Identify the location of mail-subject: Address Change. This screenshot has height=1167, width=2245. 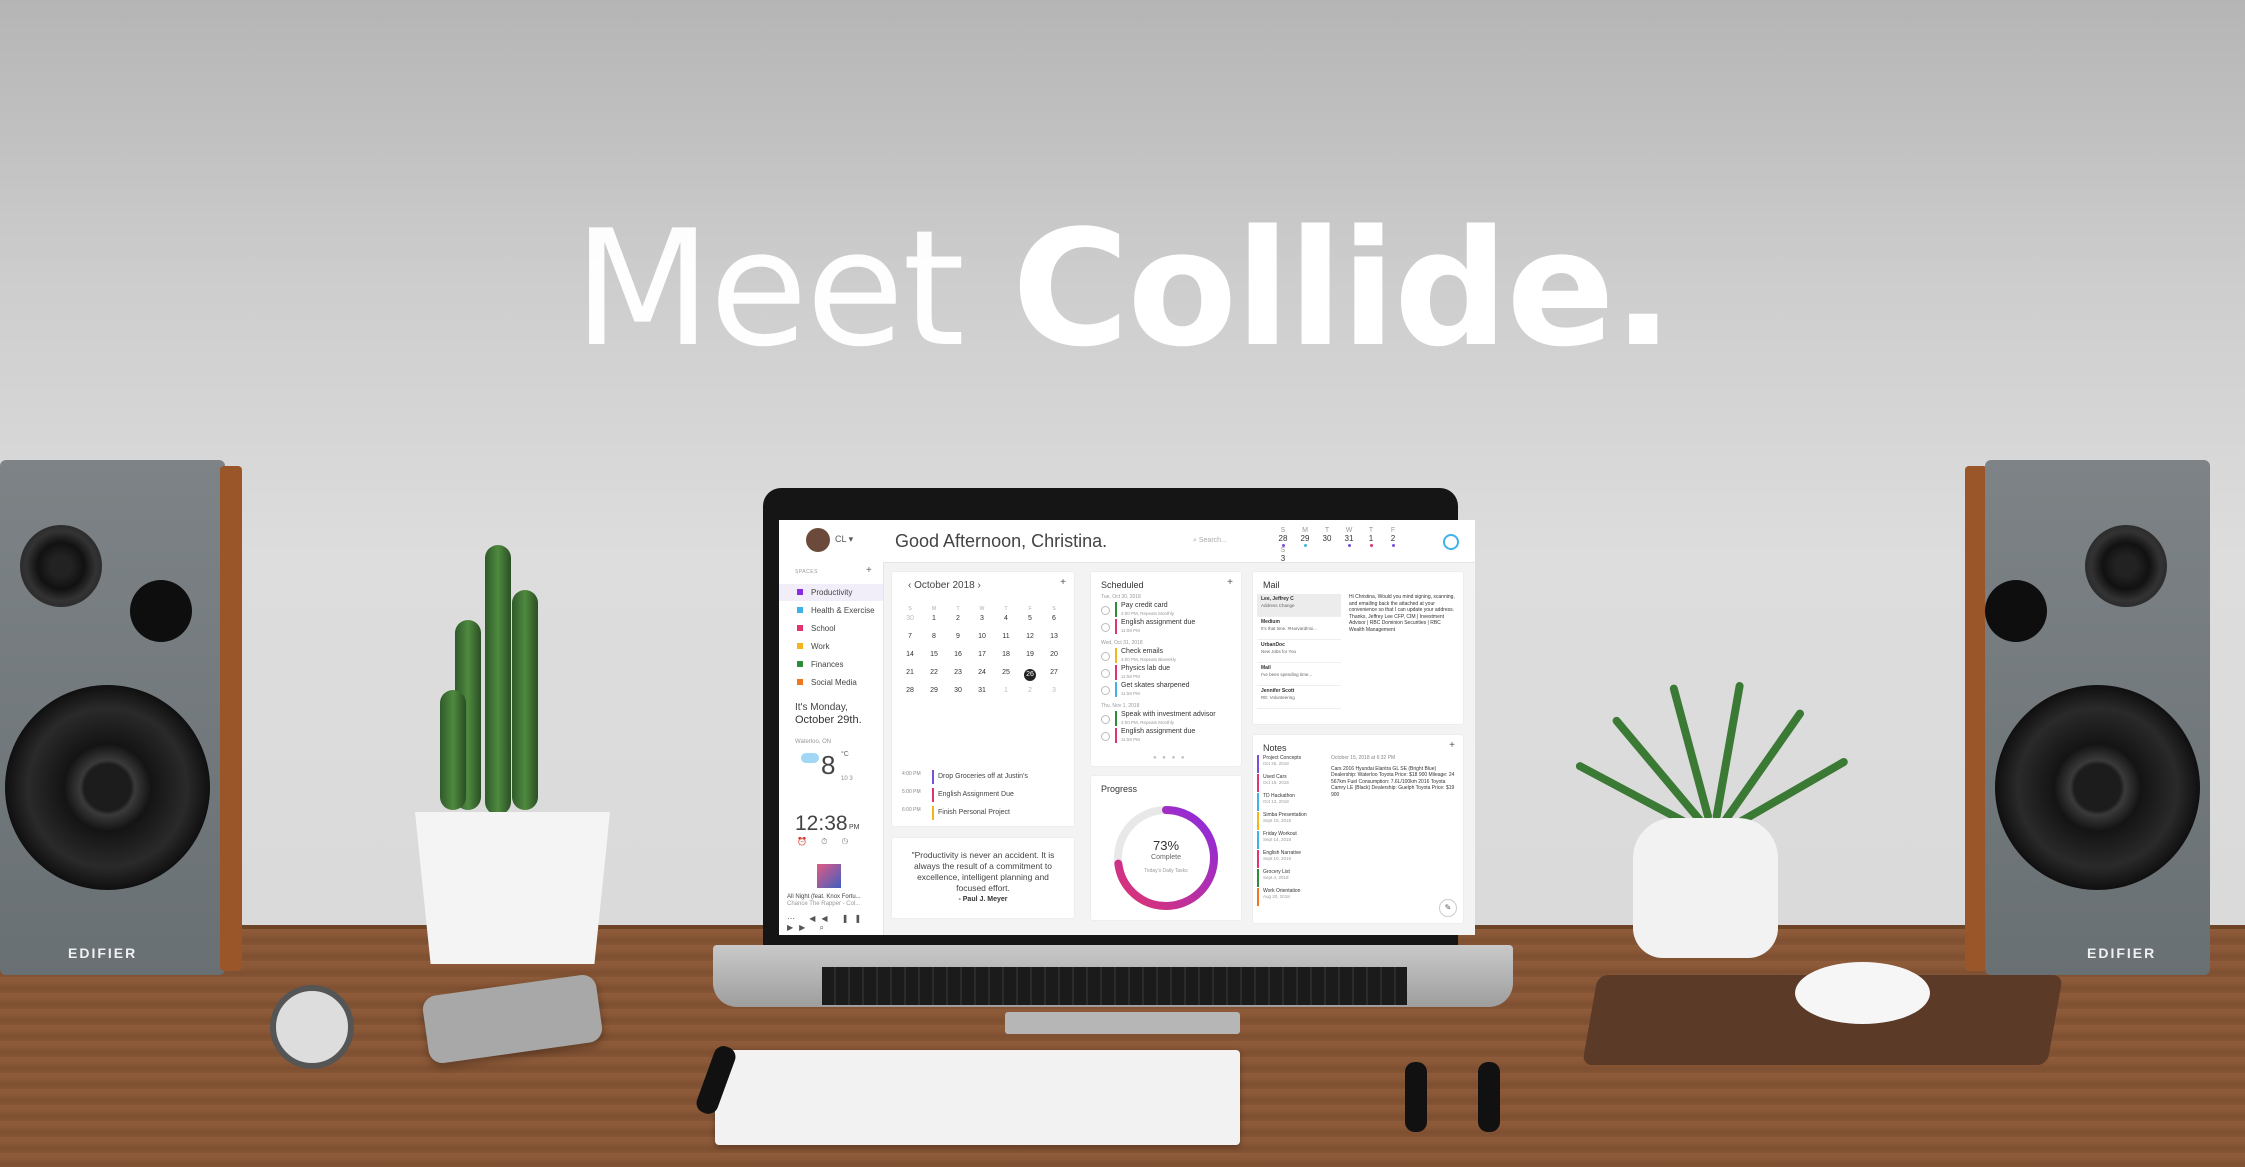
(1278, 605).